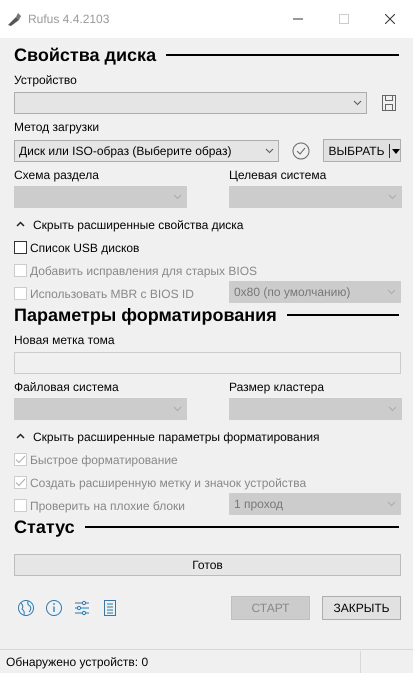  I want to click on field-label: Файловая система, so click(67, 387).